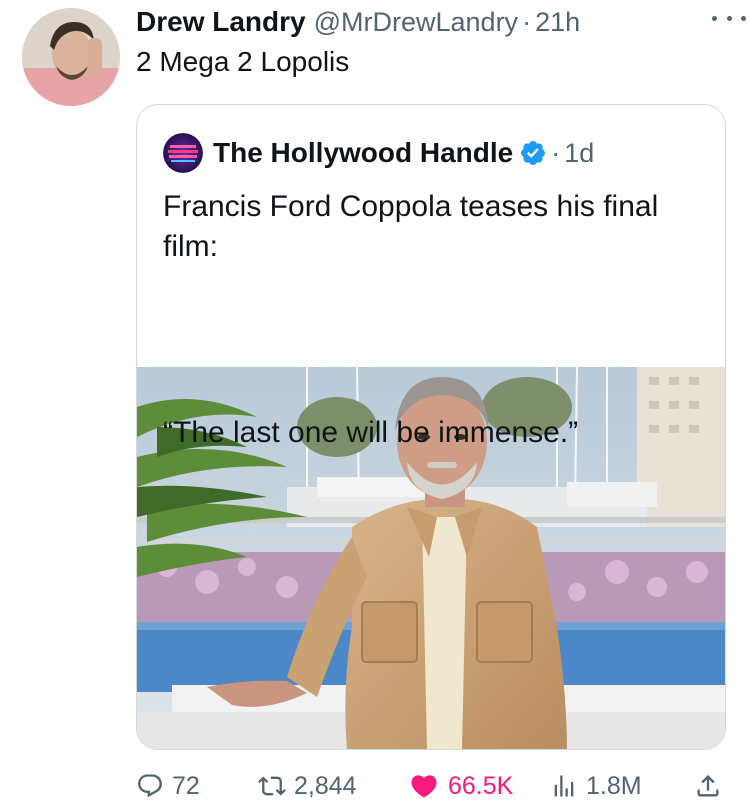  I want to click on tweet-header: Drew Landry @MrDrewLandry · 21h, so click(433, 22).